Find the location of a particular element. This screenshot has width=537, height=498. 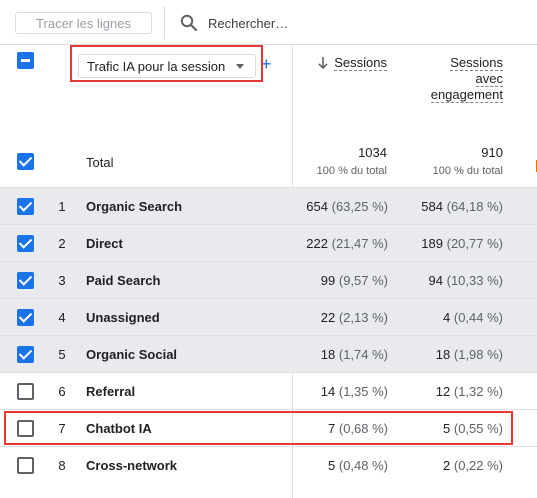

row-channel-name: Cross-network is located at coordinates (132, 465).